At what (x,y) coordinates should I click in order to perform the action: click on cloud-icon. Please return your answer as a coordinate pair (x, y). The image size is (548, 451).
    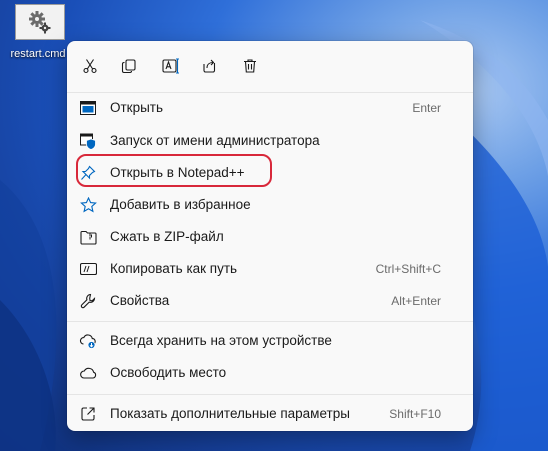
    Looking at the image, I should click on (88, 373).